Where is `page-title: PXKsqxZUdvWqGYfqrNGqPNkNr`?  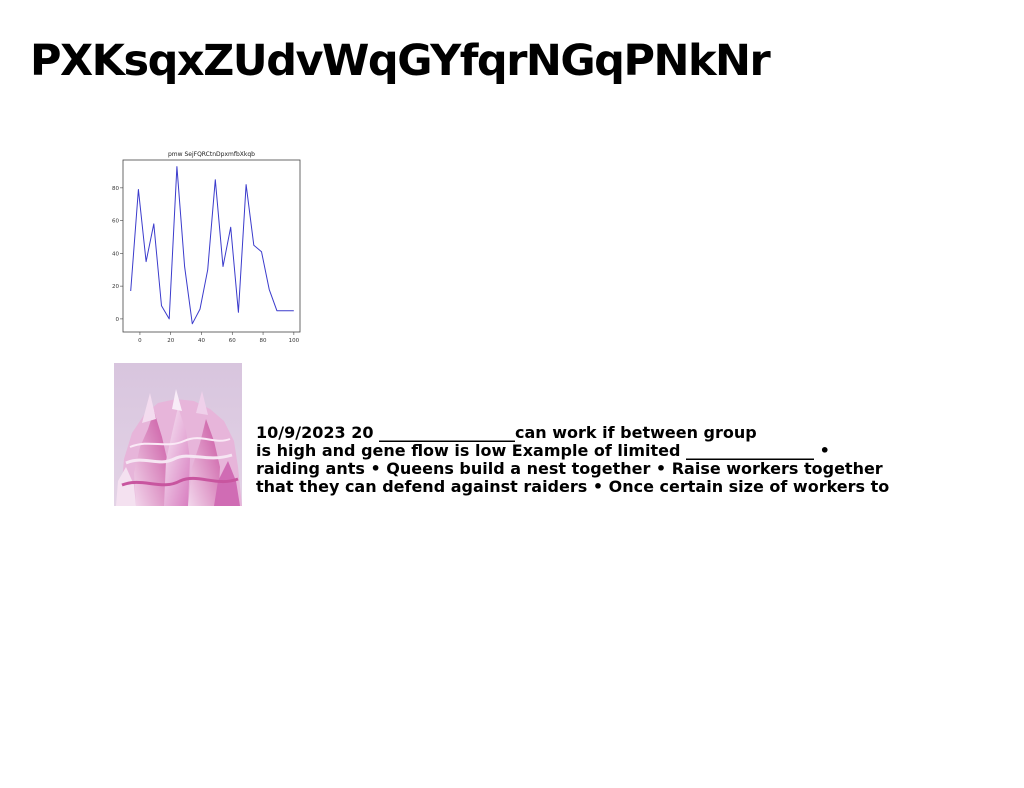
page-title: PXKsqxZUdvWqGYfqrNGqPNkNr is located at coordinates (400, 61).